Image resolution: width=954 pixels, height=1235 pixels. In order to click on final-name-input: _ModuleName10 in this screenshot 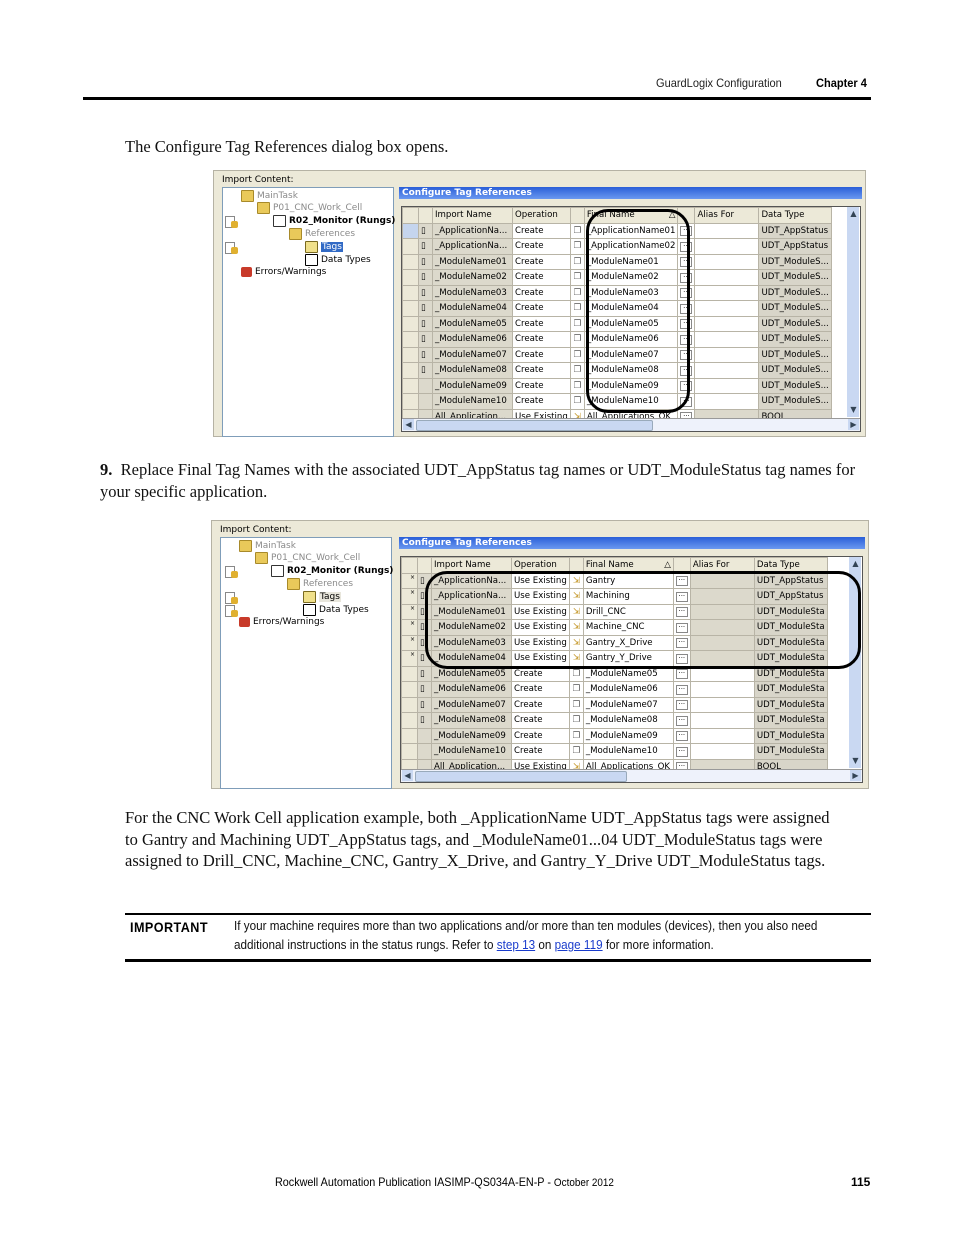, I will do `click(631, 401)`.